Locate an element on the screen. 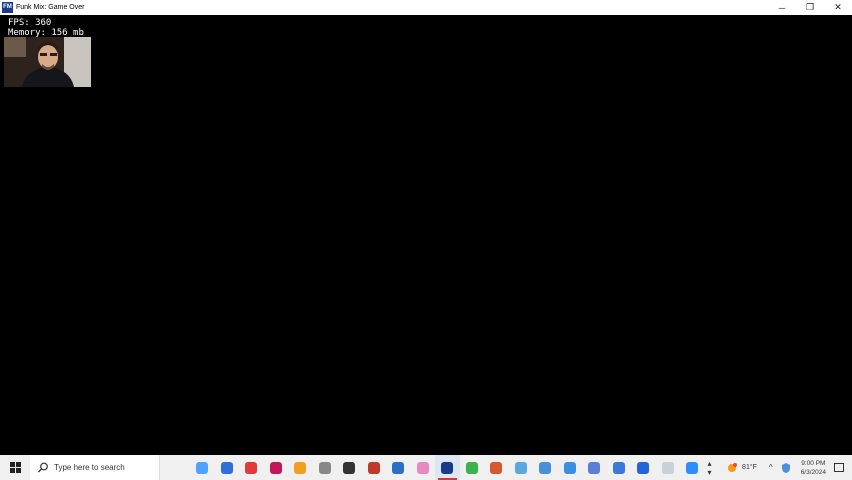  clock: 9:00 PM 6/3/2024 is located at coordinates (813, 468).